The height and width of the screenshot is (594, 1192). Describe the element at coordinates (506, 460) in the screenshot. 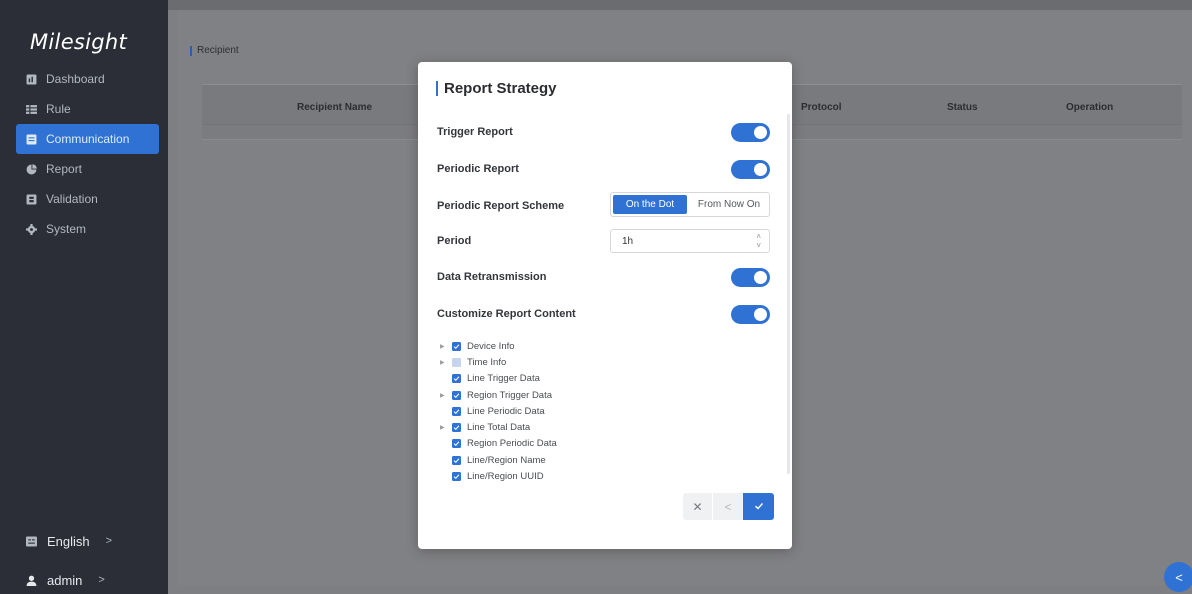

I see `content-item-label: Line/Region Name` at that location.